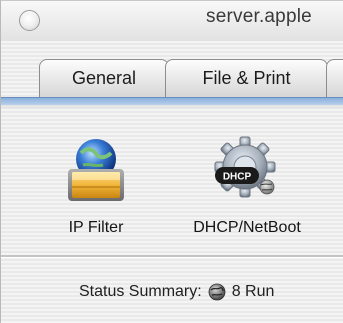 Image resolution: width=343 pixels, height=323 pixels. I want to click on title-bar: server.apple, so click(172, 21).